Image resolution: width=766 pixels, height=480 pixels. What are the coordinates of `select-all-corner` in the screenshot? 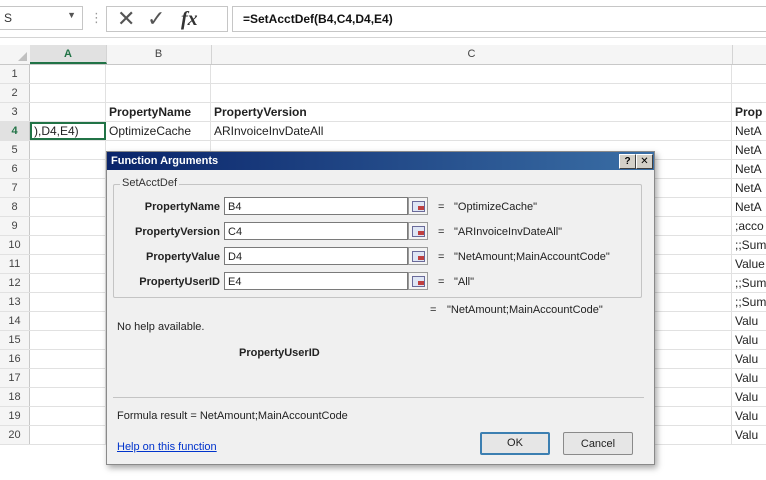 It's located at (15, 54).